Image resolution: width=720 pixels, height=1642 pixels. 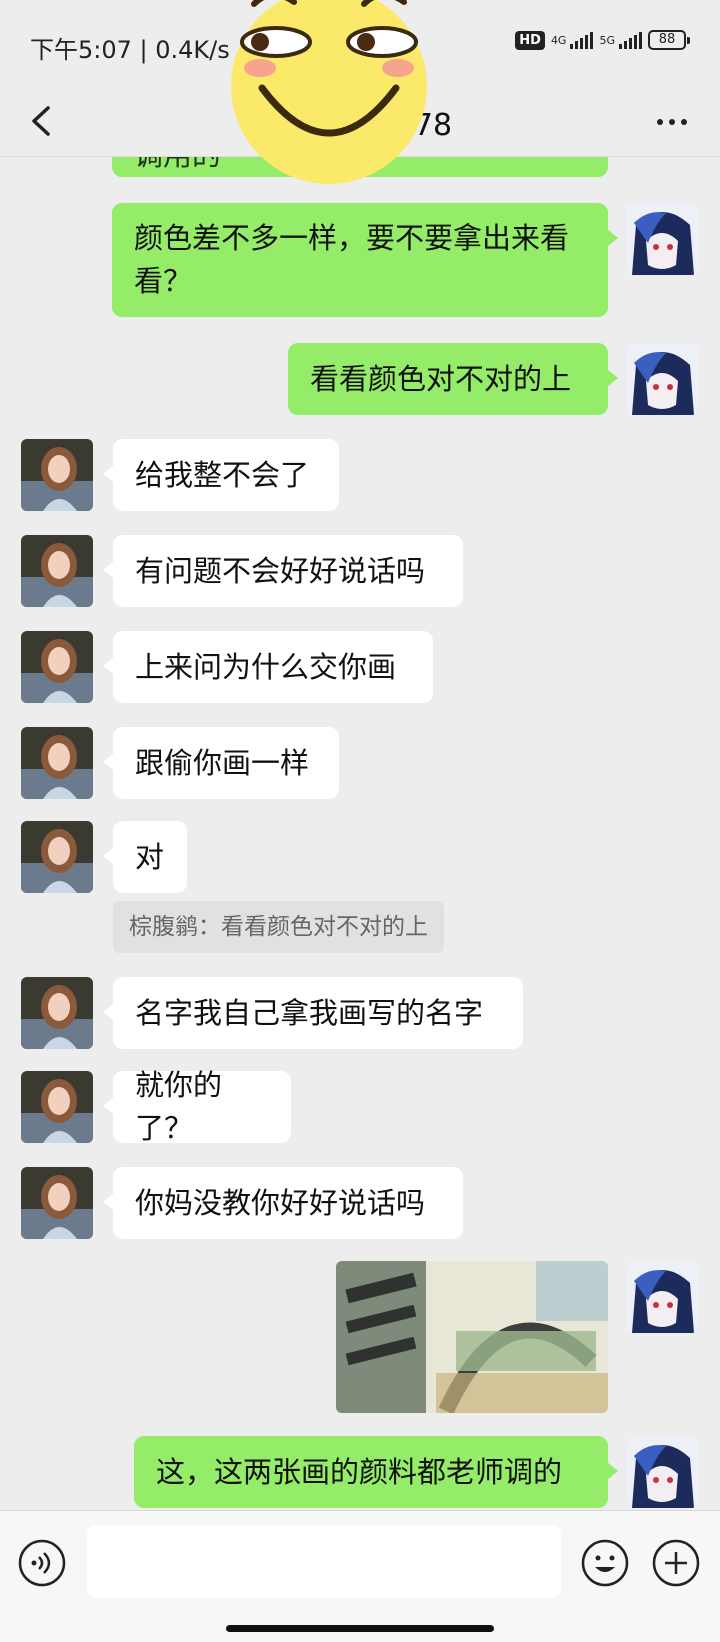 I want to click on message-text: 对, so click(x=150, y=856).